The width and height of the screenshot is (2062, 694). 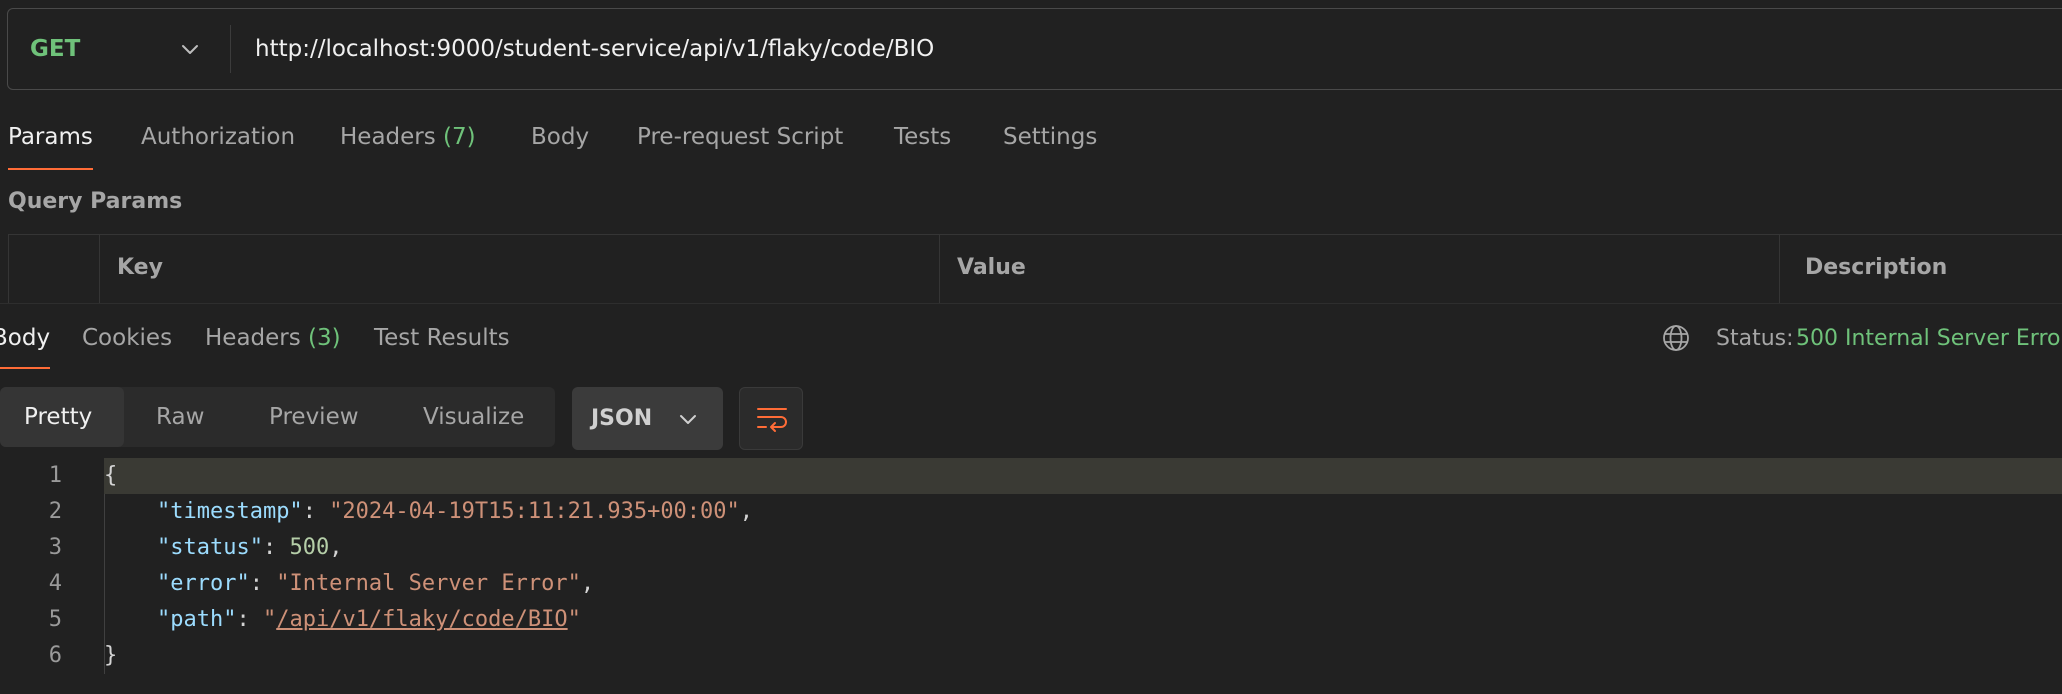 I want to click on code-text: {, so click(x=111, y=475).